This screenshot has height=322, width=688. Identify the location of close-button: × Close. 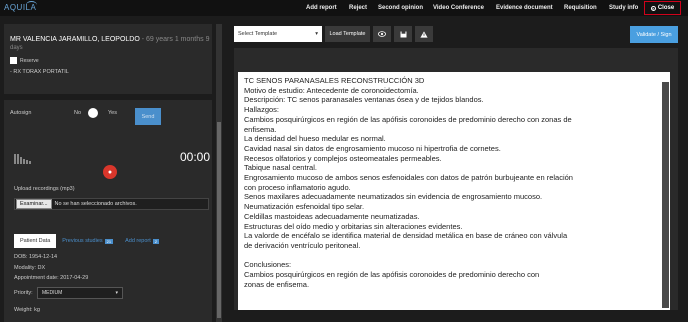
(662, 8).